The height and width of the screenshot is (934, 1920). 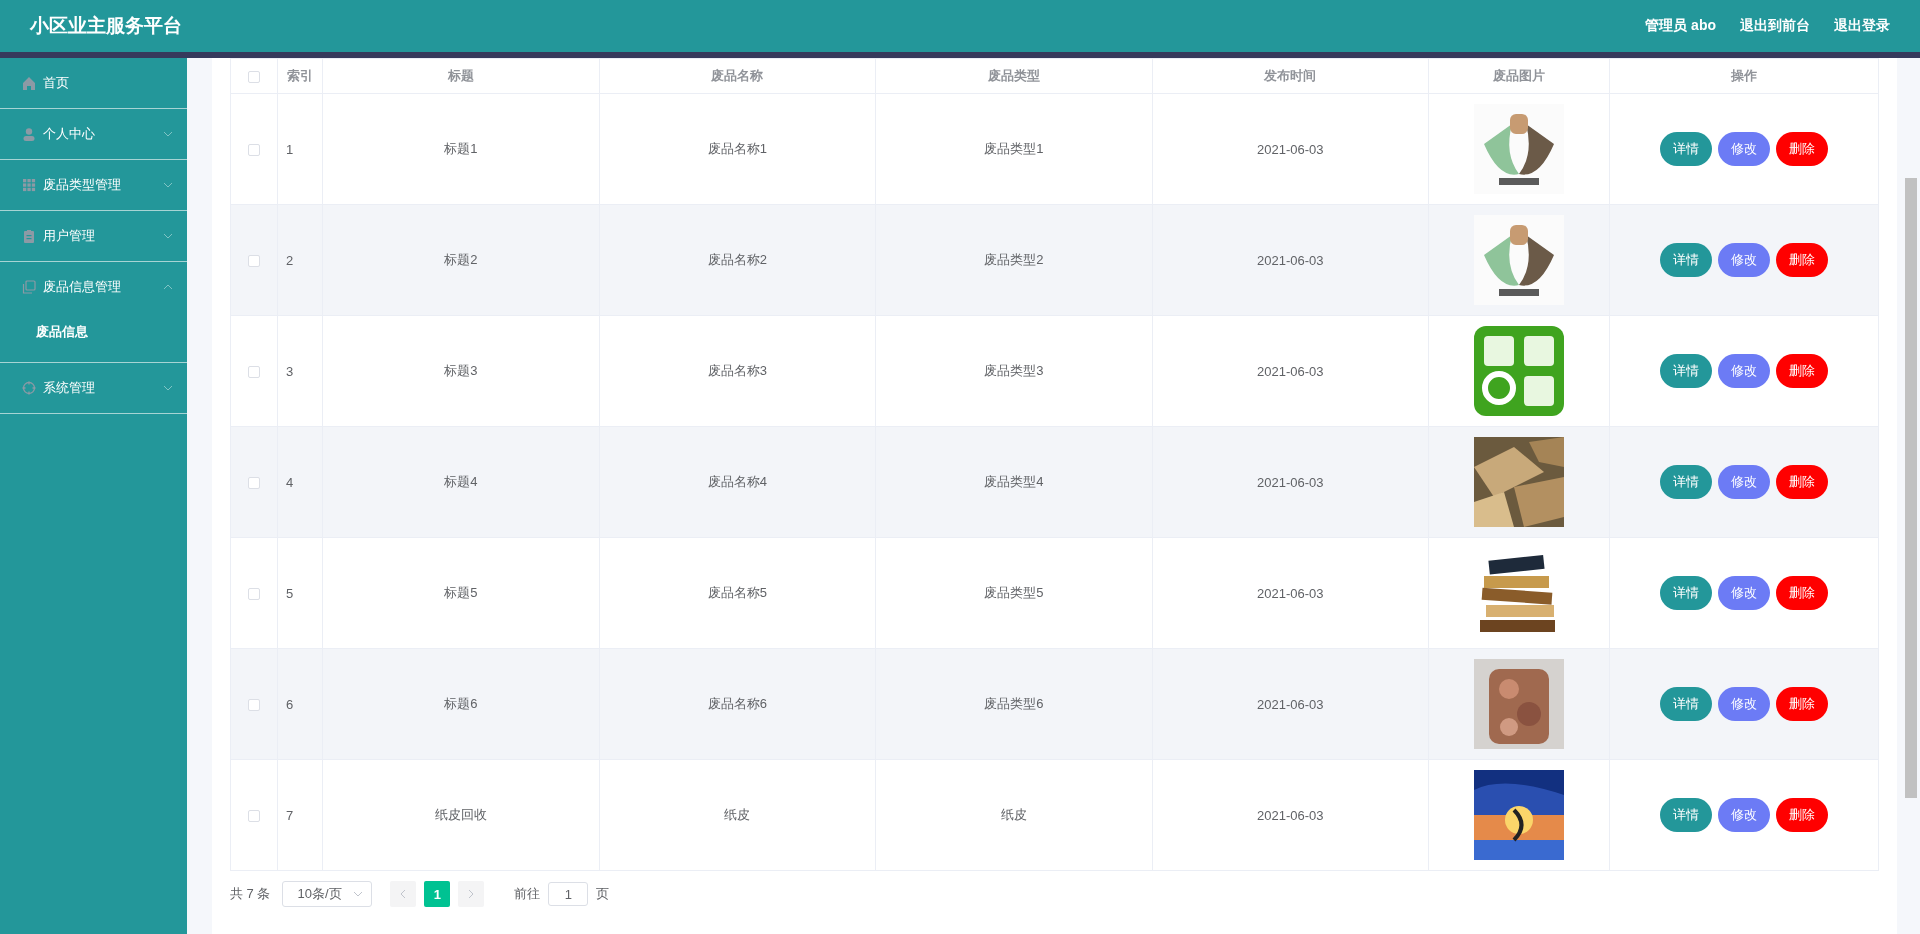 I want to click on header-link: 退出登录, so click(x=1862, y=26).